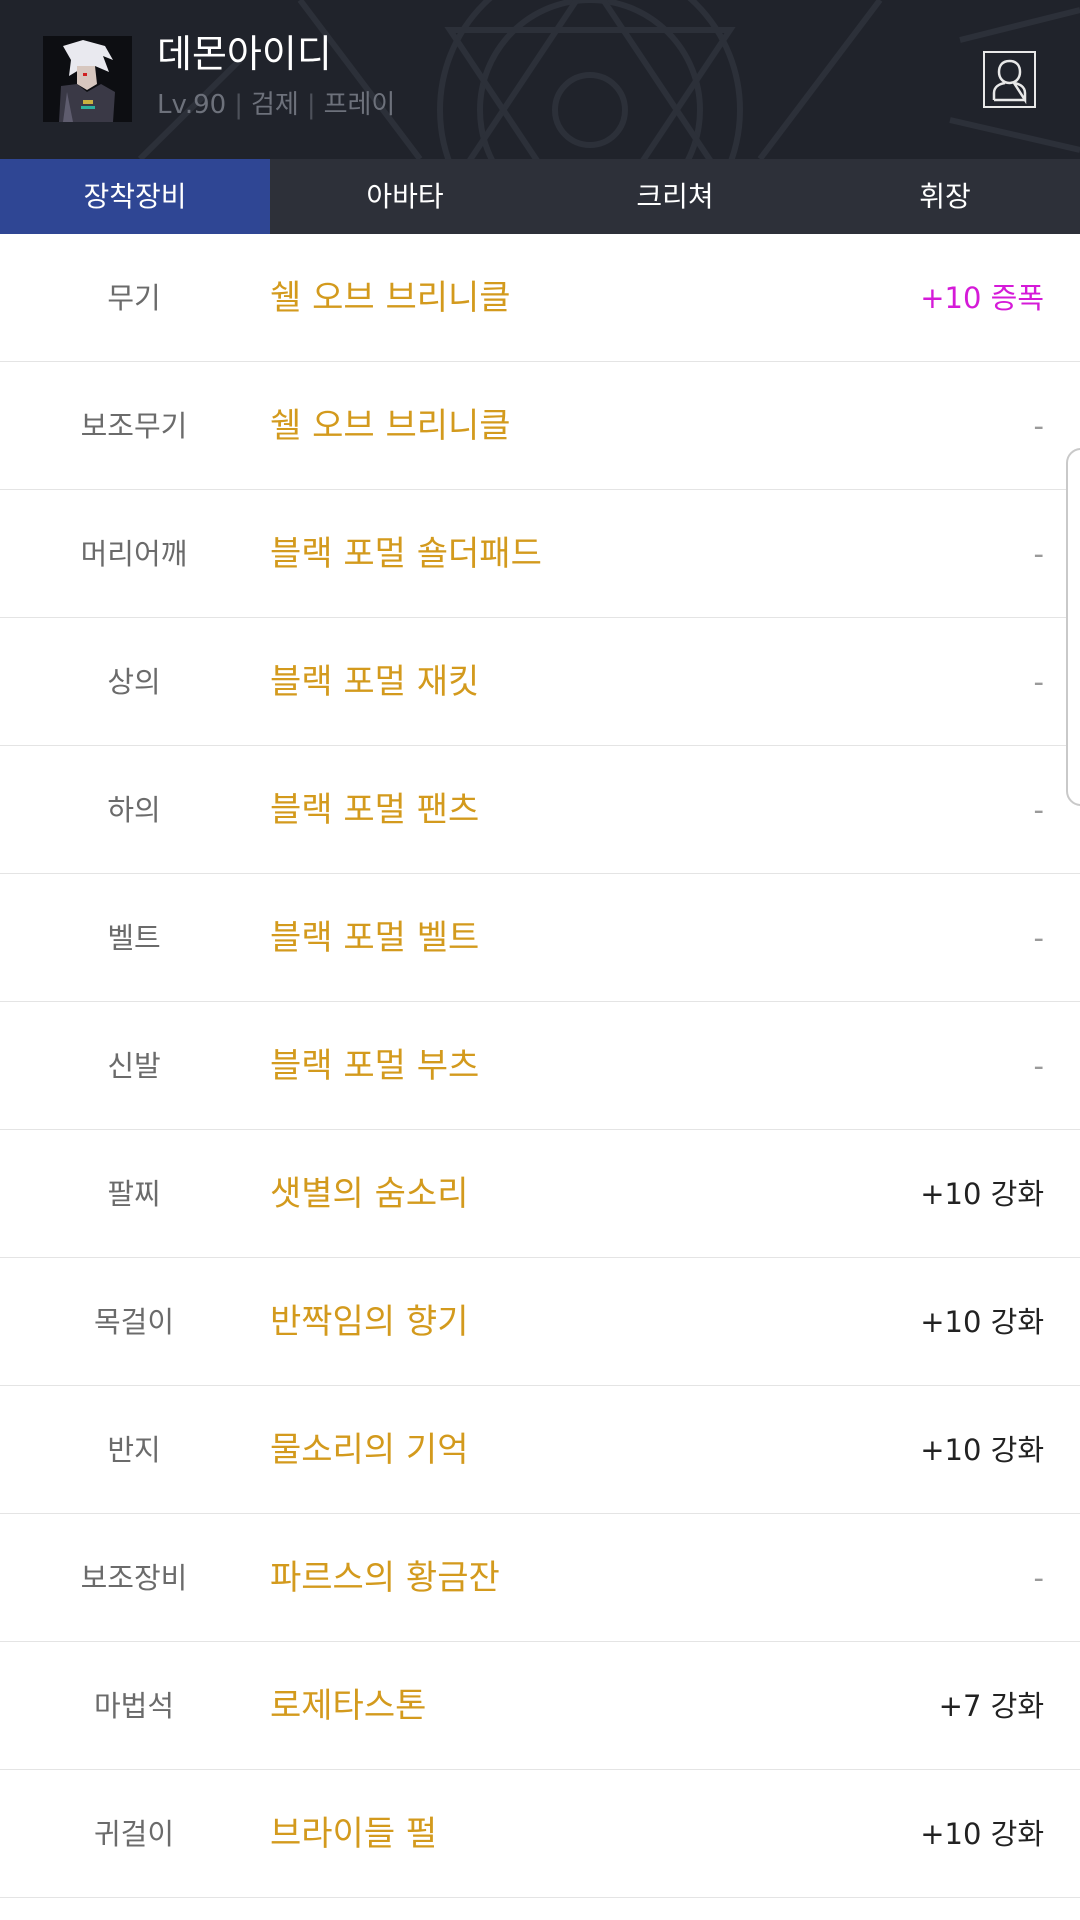 The width and height of the screenshot is (1080, 1920). What do you see at coordinates (134, 1706) in the screenshot?
I see `slot-label: 마법석` at bounding box center [134, 1706].